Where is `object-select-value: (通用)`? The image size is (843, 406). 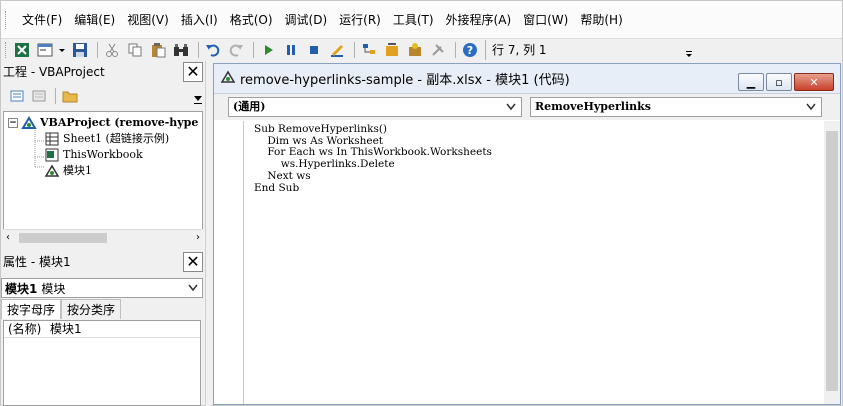 object-select-value: (通用) is located at coordinates (249, 106).